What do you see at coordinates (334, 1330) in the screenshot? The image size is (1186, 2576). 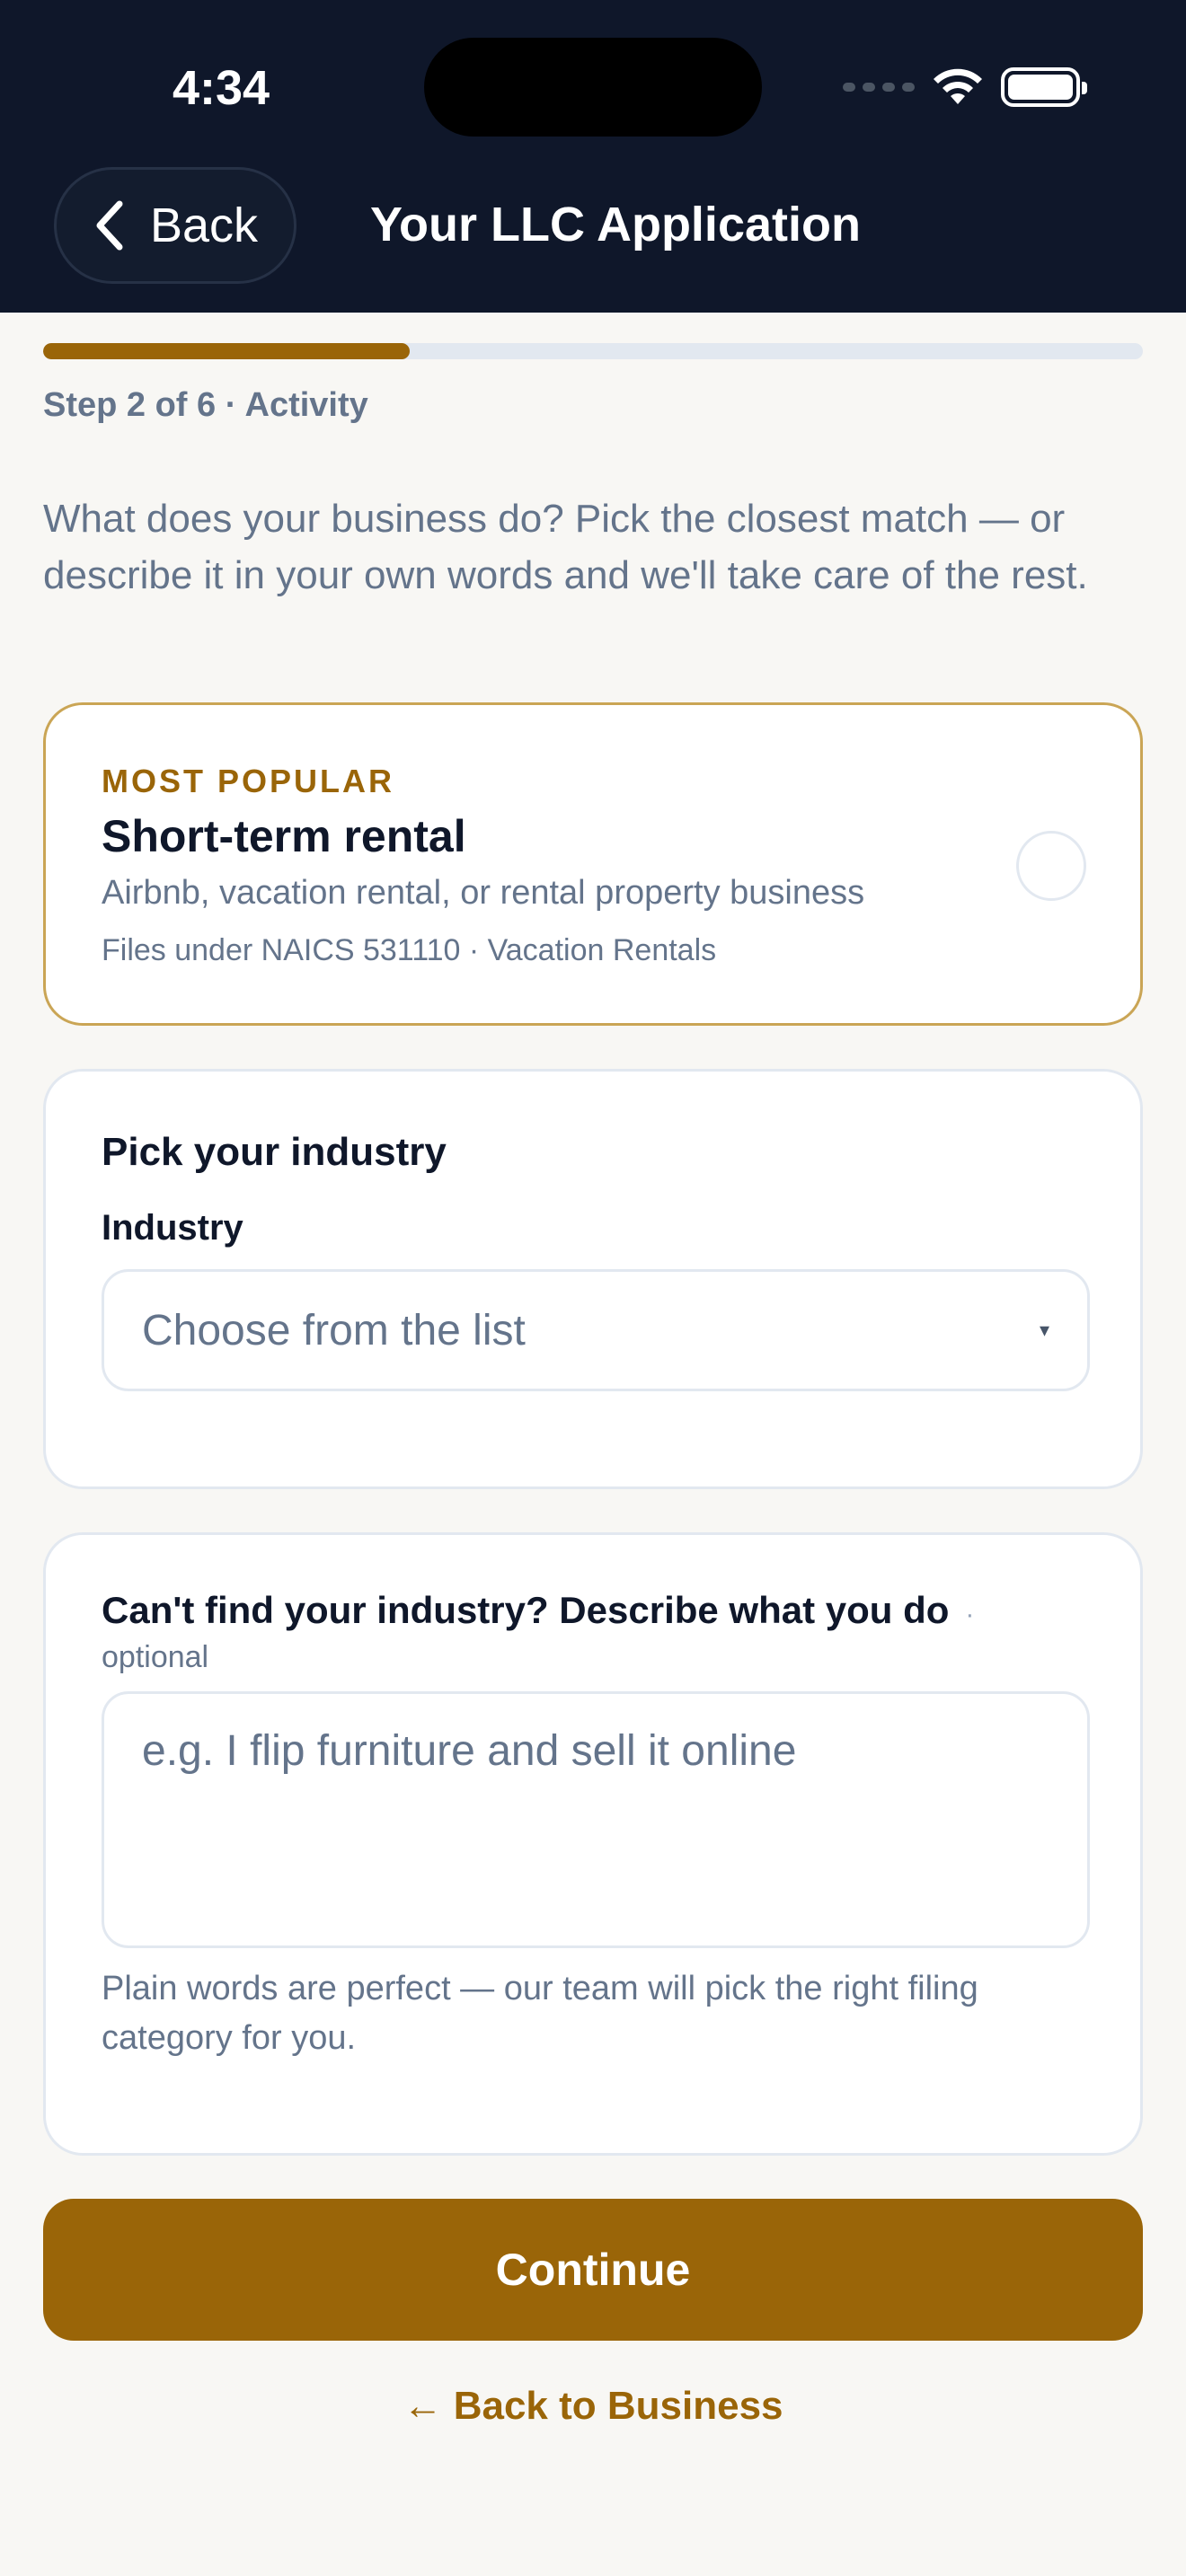 I see `industry-select-placeholder: Choose from the list` at bounding box center [334, 1330].